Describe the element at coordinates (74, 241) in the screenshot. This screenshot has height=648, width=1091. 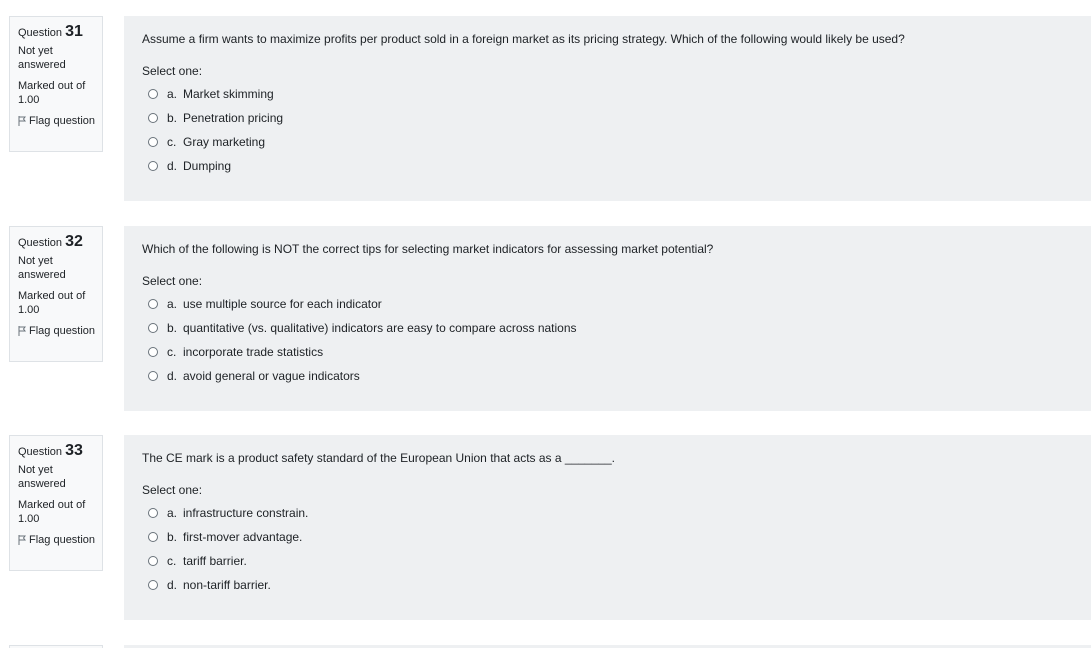
I see `question-number: 32` at that location.